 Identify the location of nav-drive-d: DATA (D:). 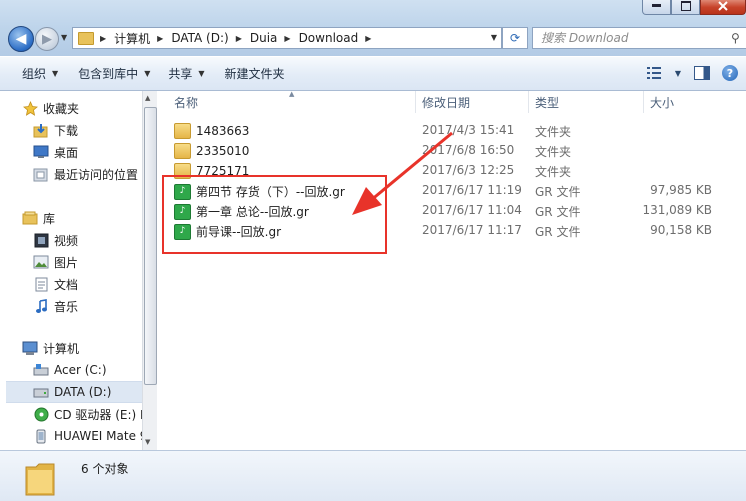
(74, 392).